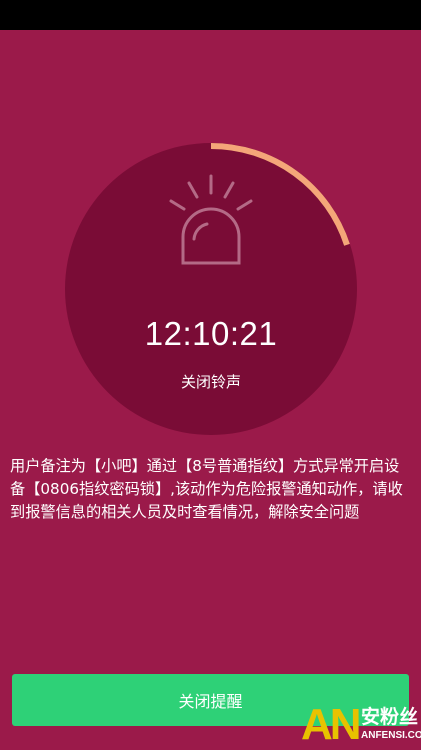 This screenshot has width=421, height=750. What do you see at coordinates (391, 735) in the screenshot?
I see `watermark-en-text: ANFENSI.COM` at bounding box center [391, 735].